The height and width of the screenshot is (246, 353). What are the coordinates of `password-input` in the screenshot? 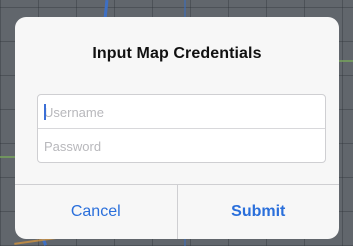 It's located at (181, 145).